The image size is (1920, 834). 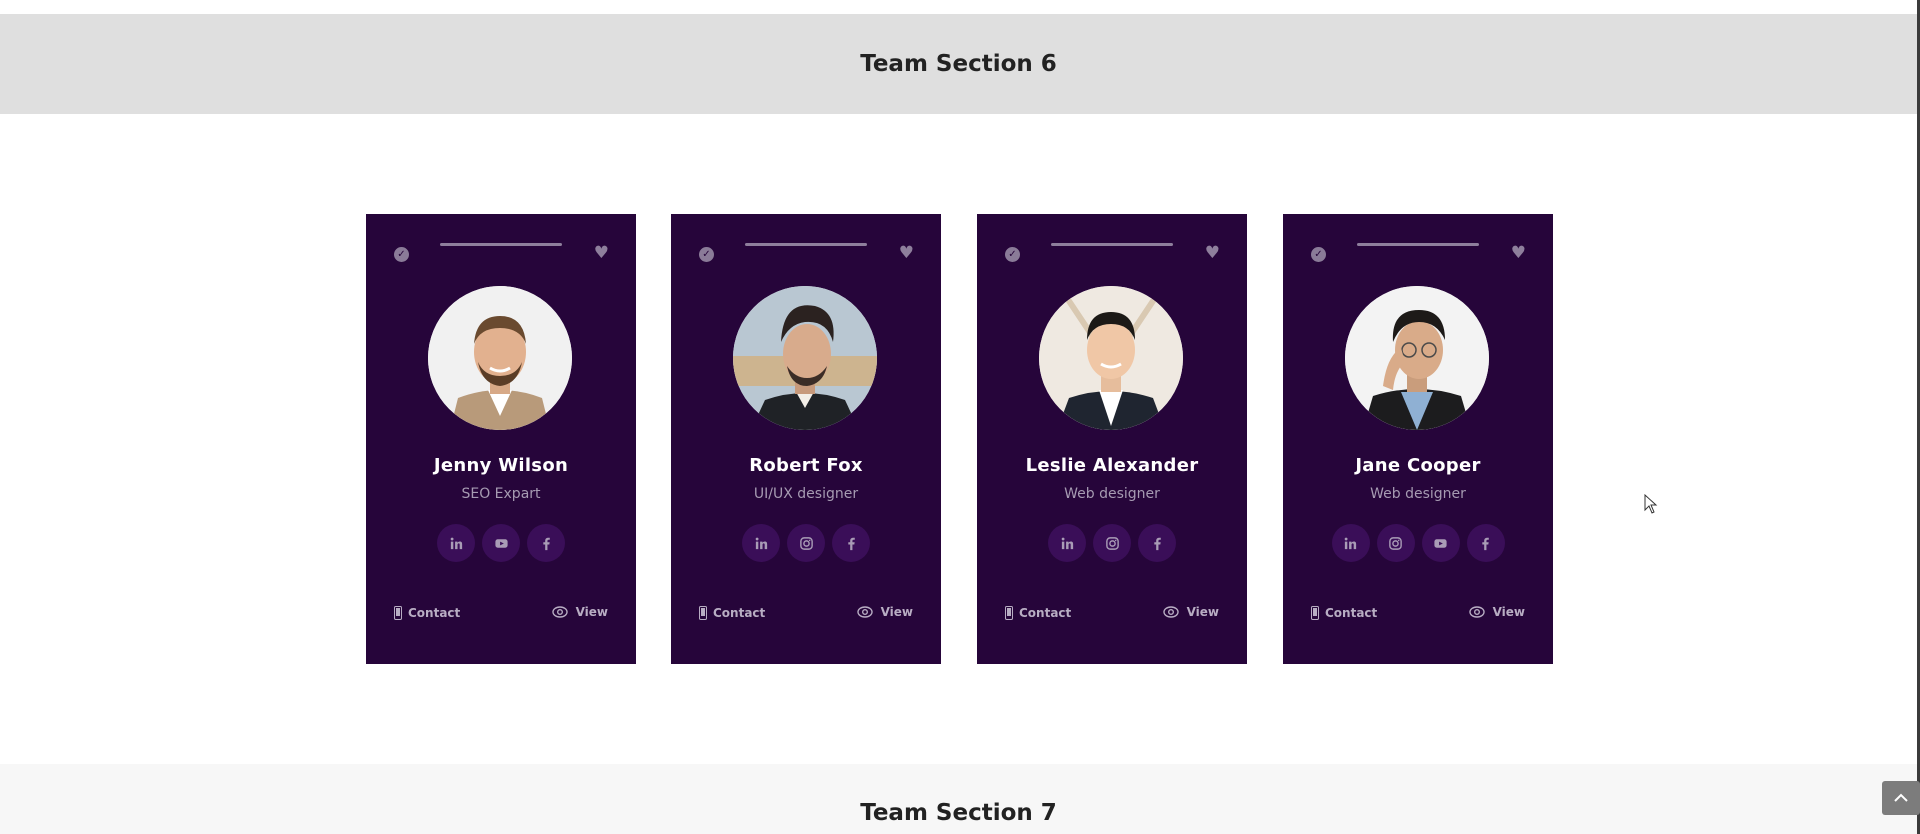 I want to click on member-name: Leslie Alexander, so click(x=1112, y=465).